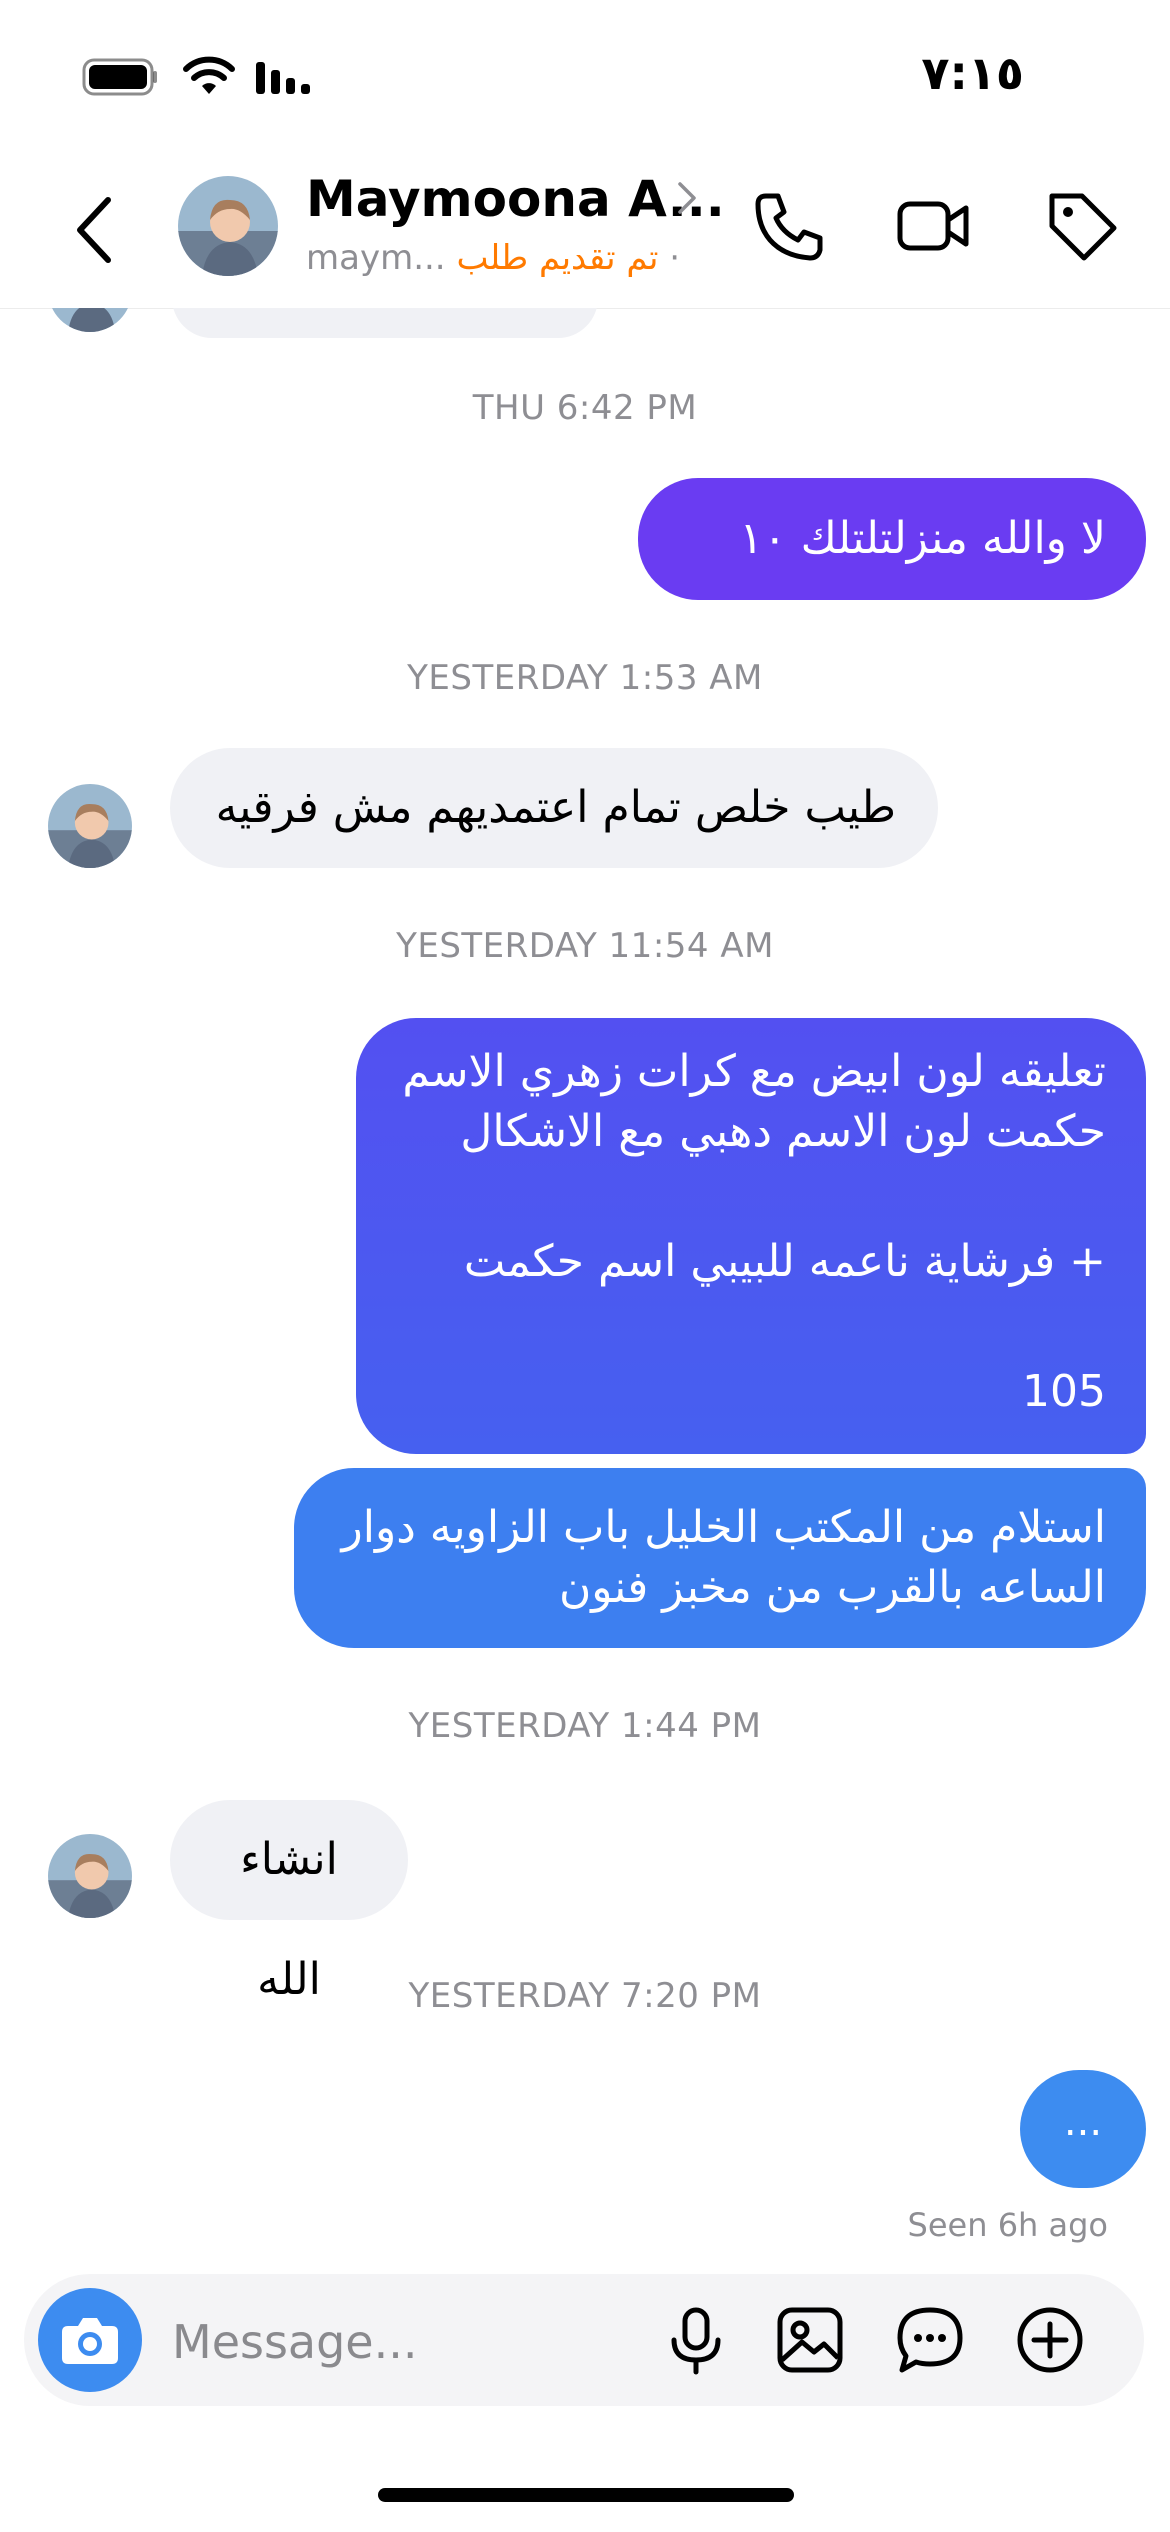  I want to click on message-incoming: انشاء الله, so click(289, 1902).